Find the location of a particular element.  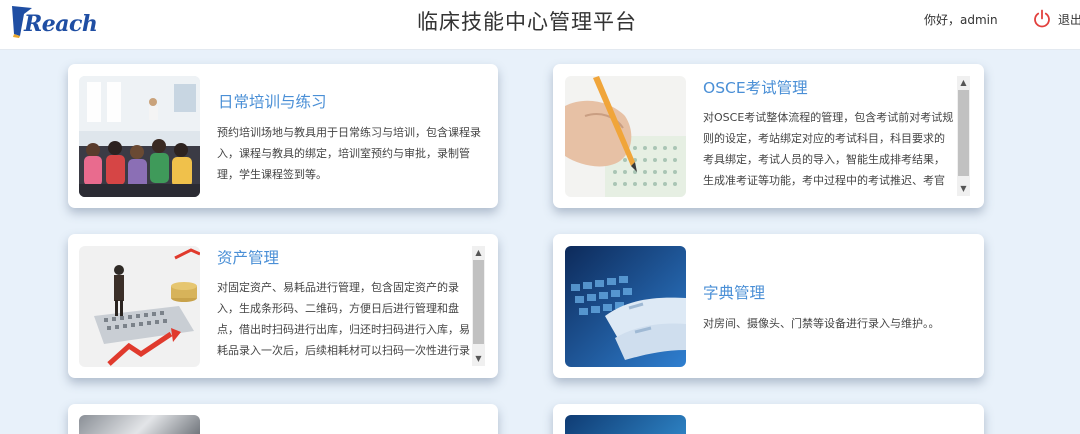

user-greeting: 你好，admin is located at coordinates (961, 20).